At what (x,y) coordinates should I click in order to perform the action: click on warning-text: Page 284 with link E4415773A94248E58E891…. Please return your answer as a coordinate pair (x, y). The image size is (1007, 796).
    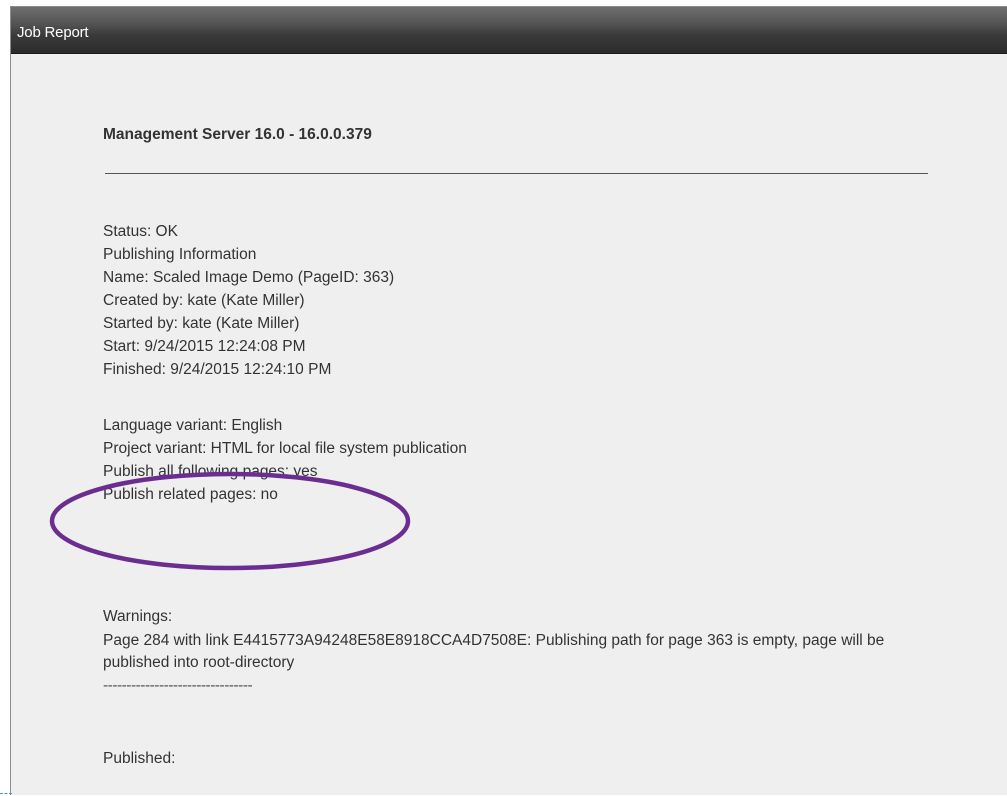
    Looking at the image, I should click on (494, 651).